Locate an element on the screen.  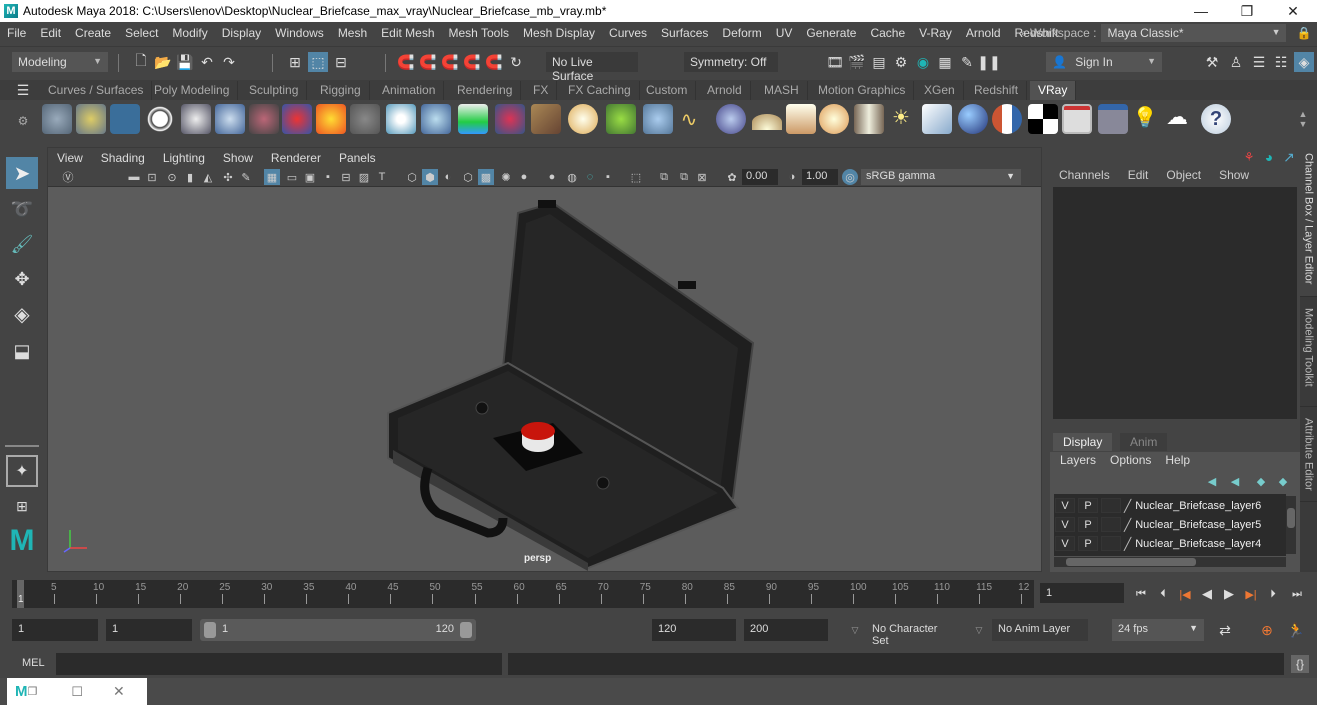
shelf-tab-motion-graphics: Motion Graphics is located at coordinates (862, 90).